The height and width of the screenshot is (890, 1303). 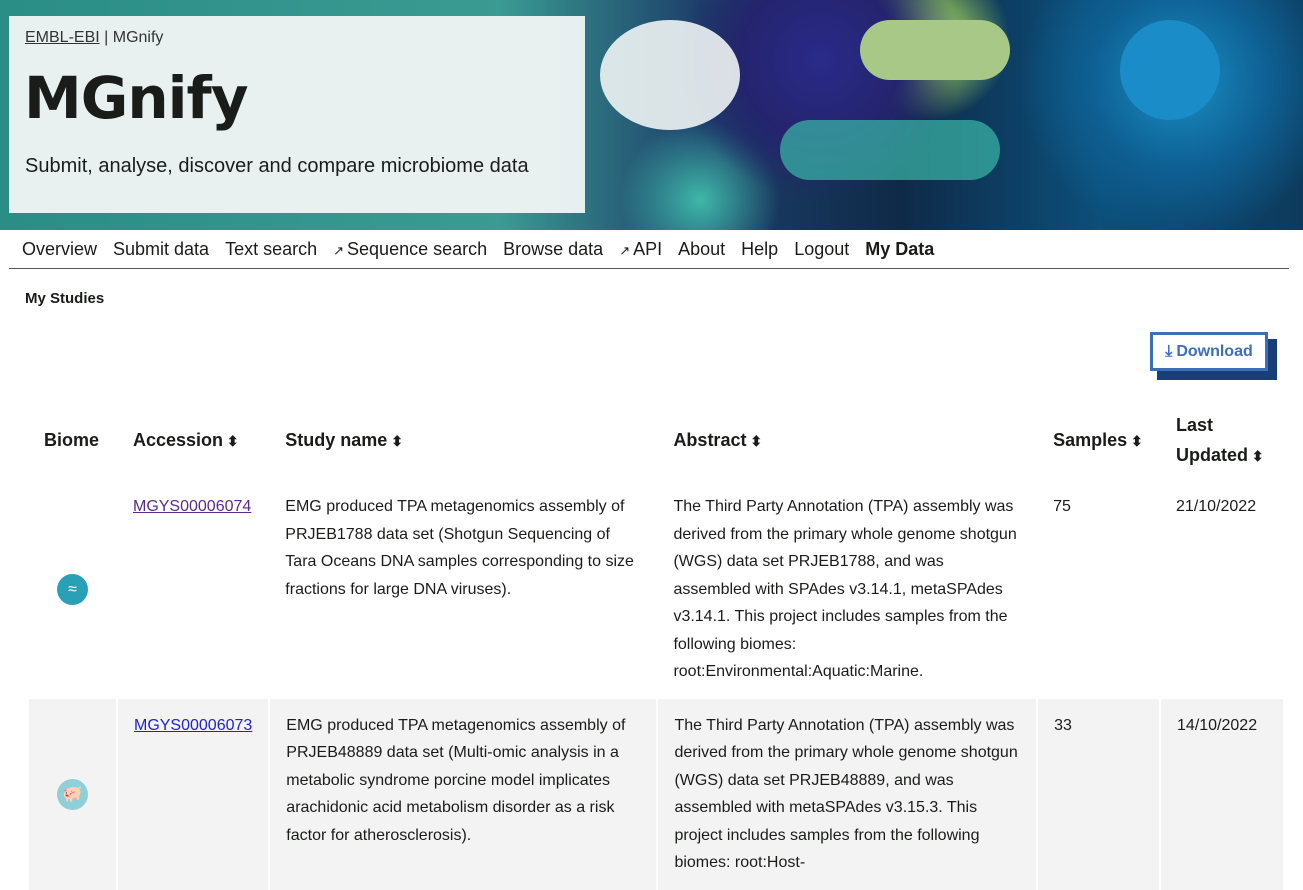 I want to click on breadcrumb: EMBL-EBI | MGnify, so click(x=94, y=38).